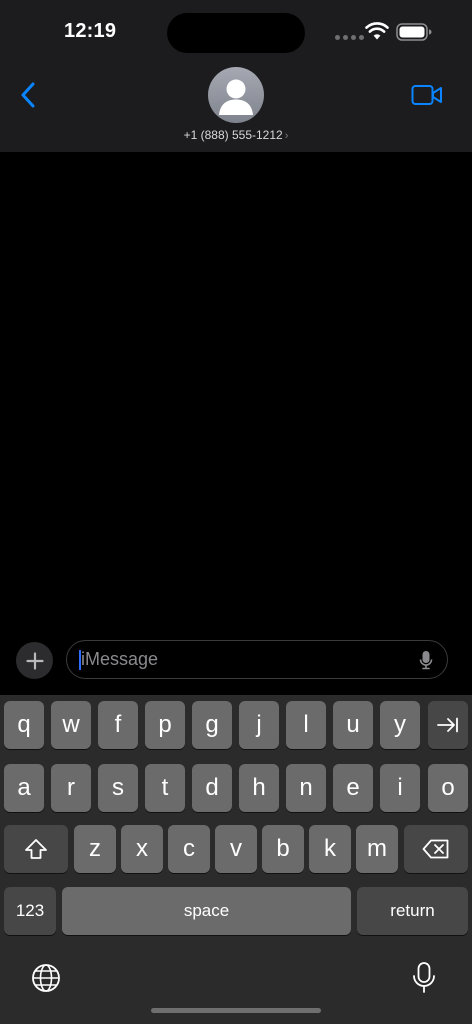 The width and height of the screenshot is (472, 1024). I want to click on key-n: n, so click(306, 788).